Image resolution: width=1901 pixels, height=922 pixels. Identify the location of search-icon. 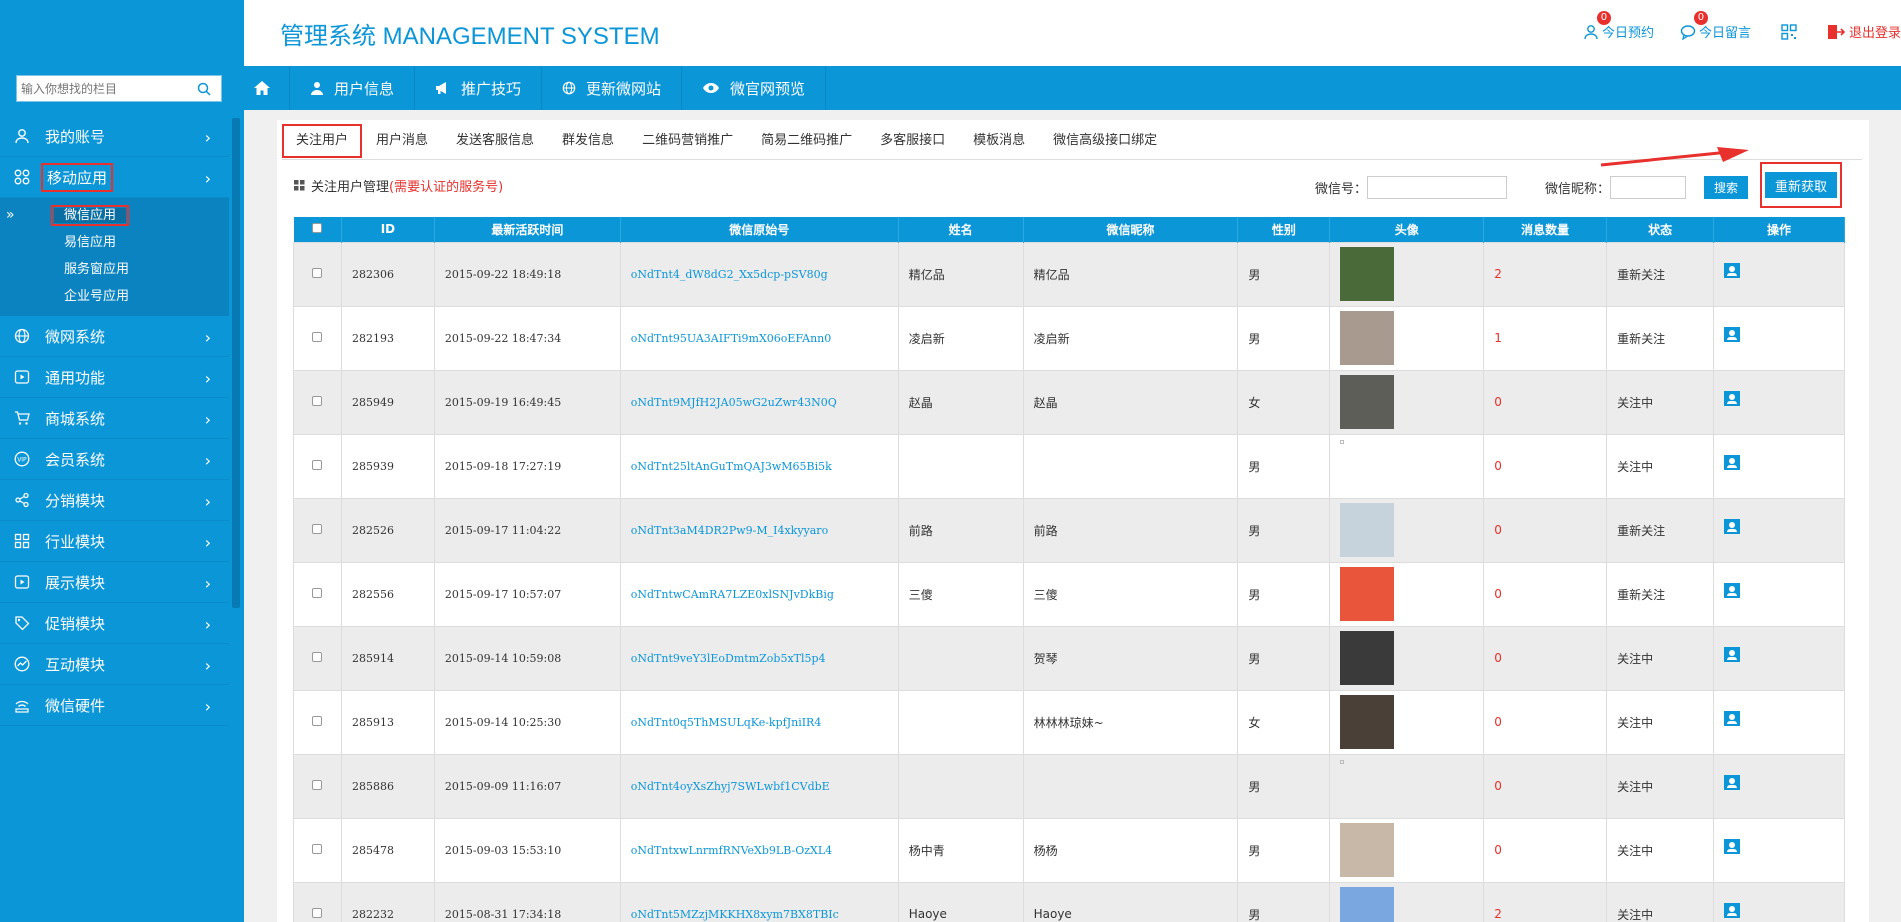
(204, 88).